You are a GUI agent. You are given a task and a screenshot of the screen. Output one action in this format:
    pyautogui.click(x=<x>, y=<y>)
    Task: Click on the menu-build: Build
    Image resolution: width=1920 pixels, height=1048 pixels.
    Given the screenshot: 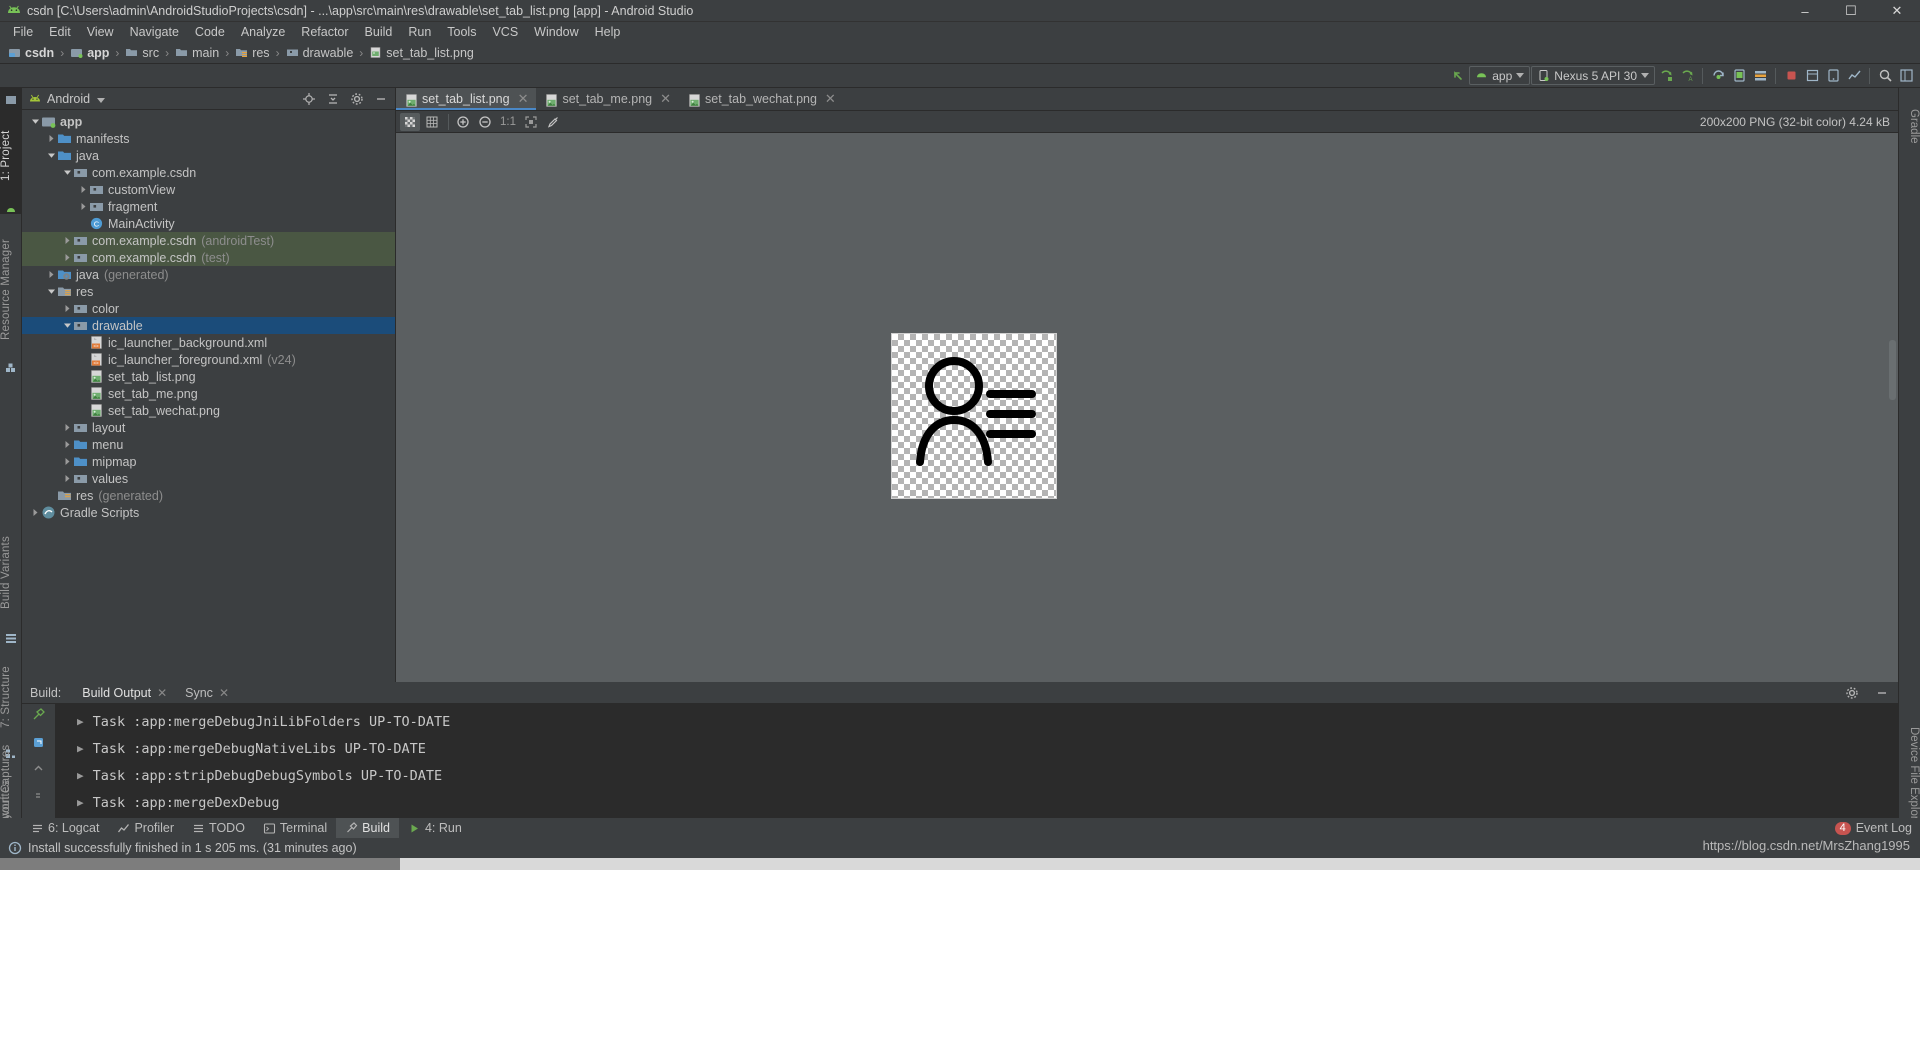 What is the action you would take?
    pyautogui.click(x=379, y=32)
    